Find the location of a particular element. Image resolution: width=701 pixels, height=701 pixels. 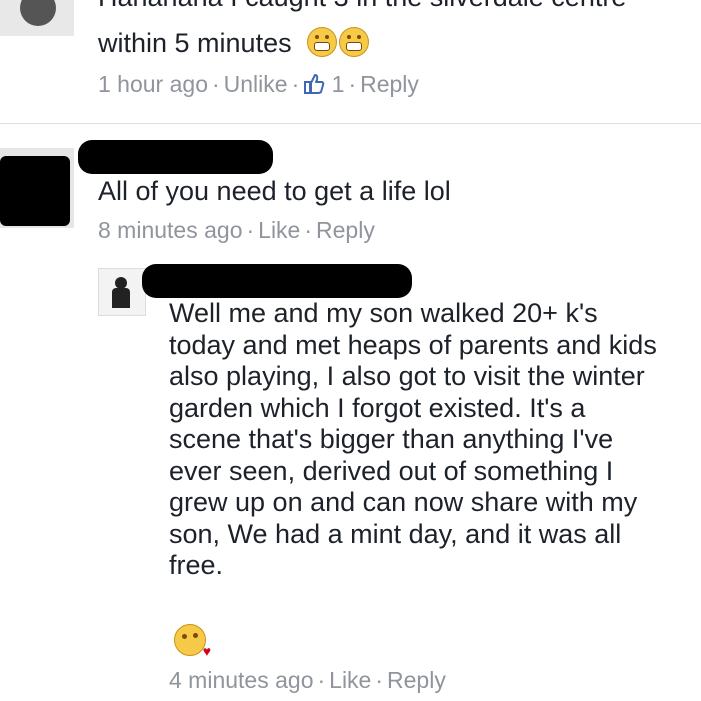

comment-text-line: free. is located at coordinates (196, 565).